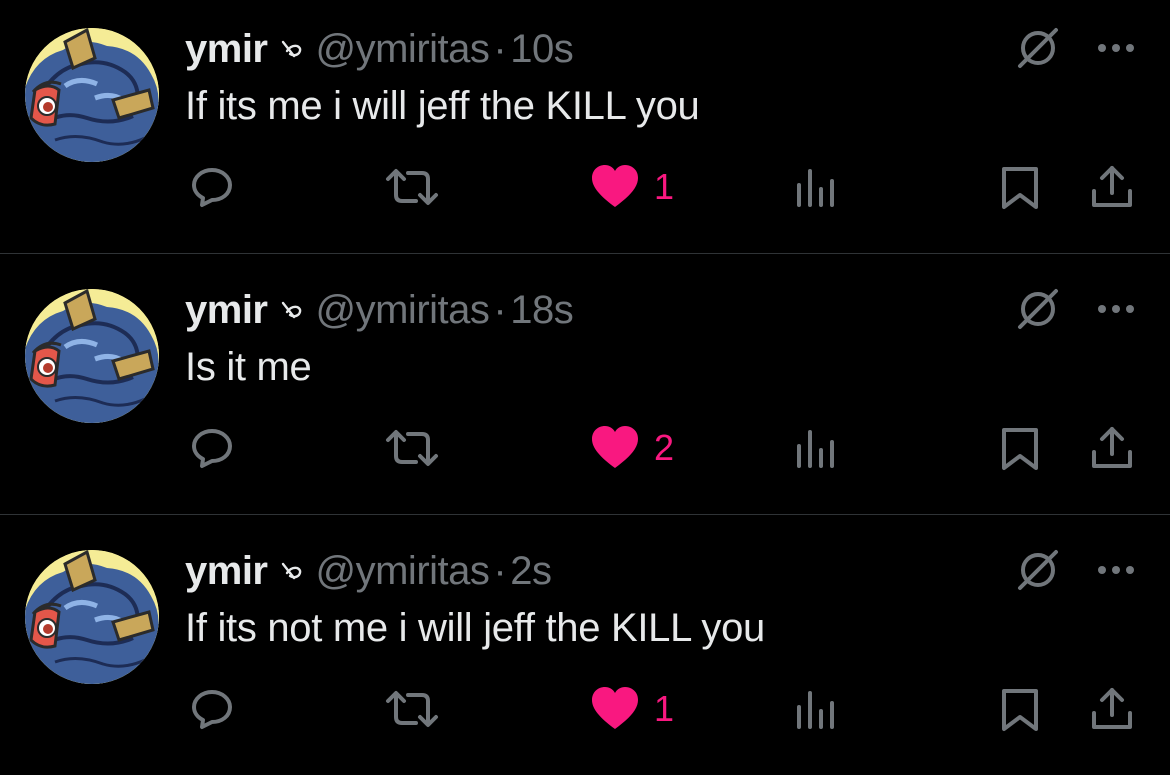  I want to click on like-count: 2, so click(664, 447).